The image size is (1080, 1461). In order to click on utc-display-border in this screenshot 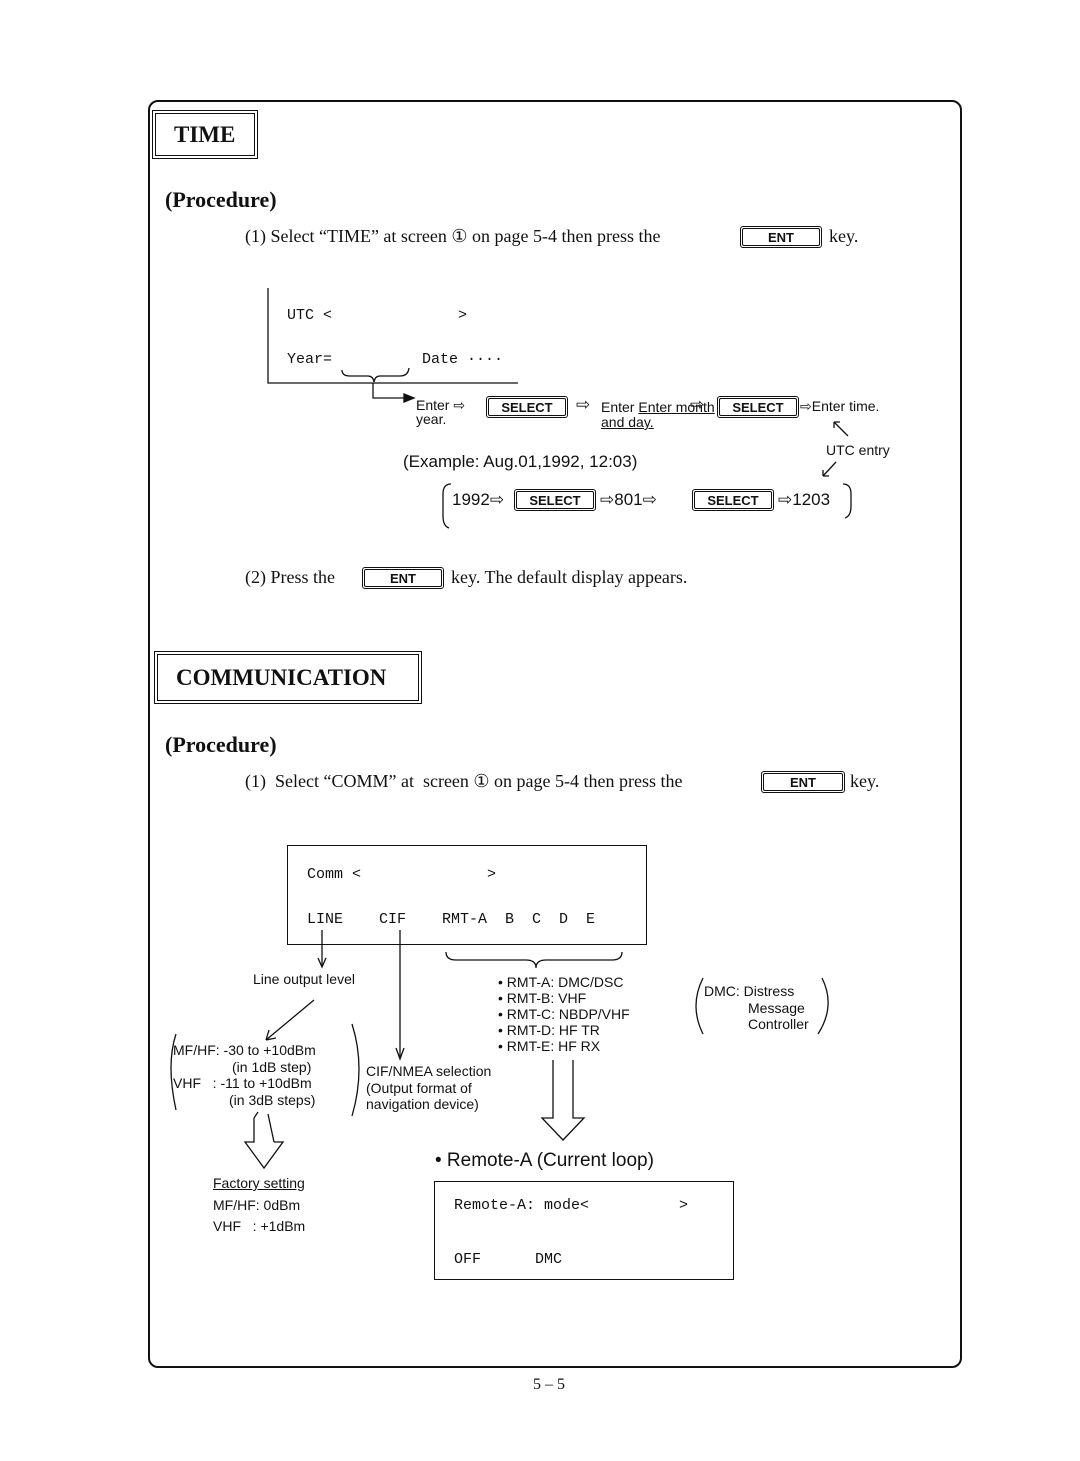, I will do `click(392, 336)`.